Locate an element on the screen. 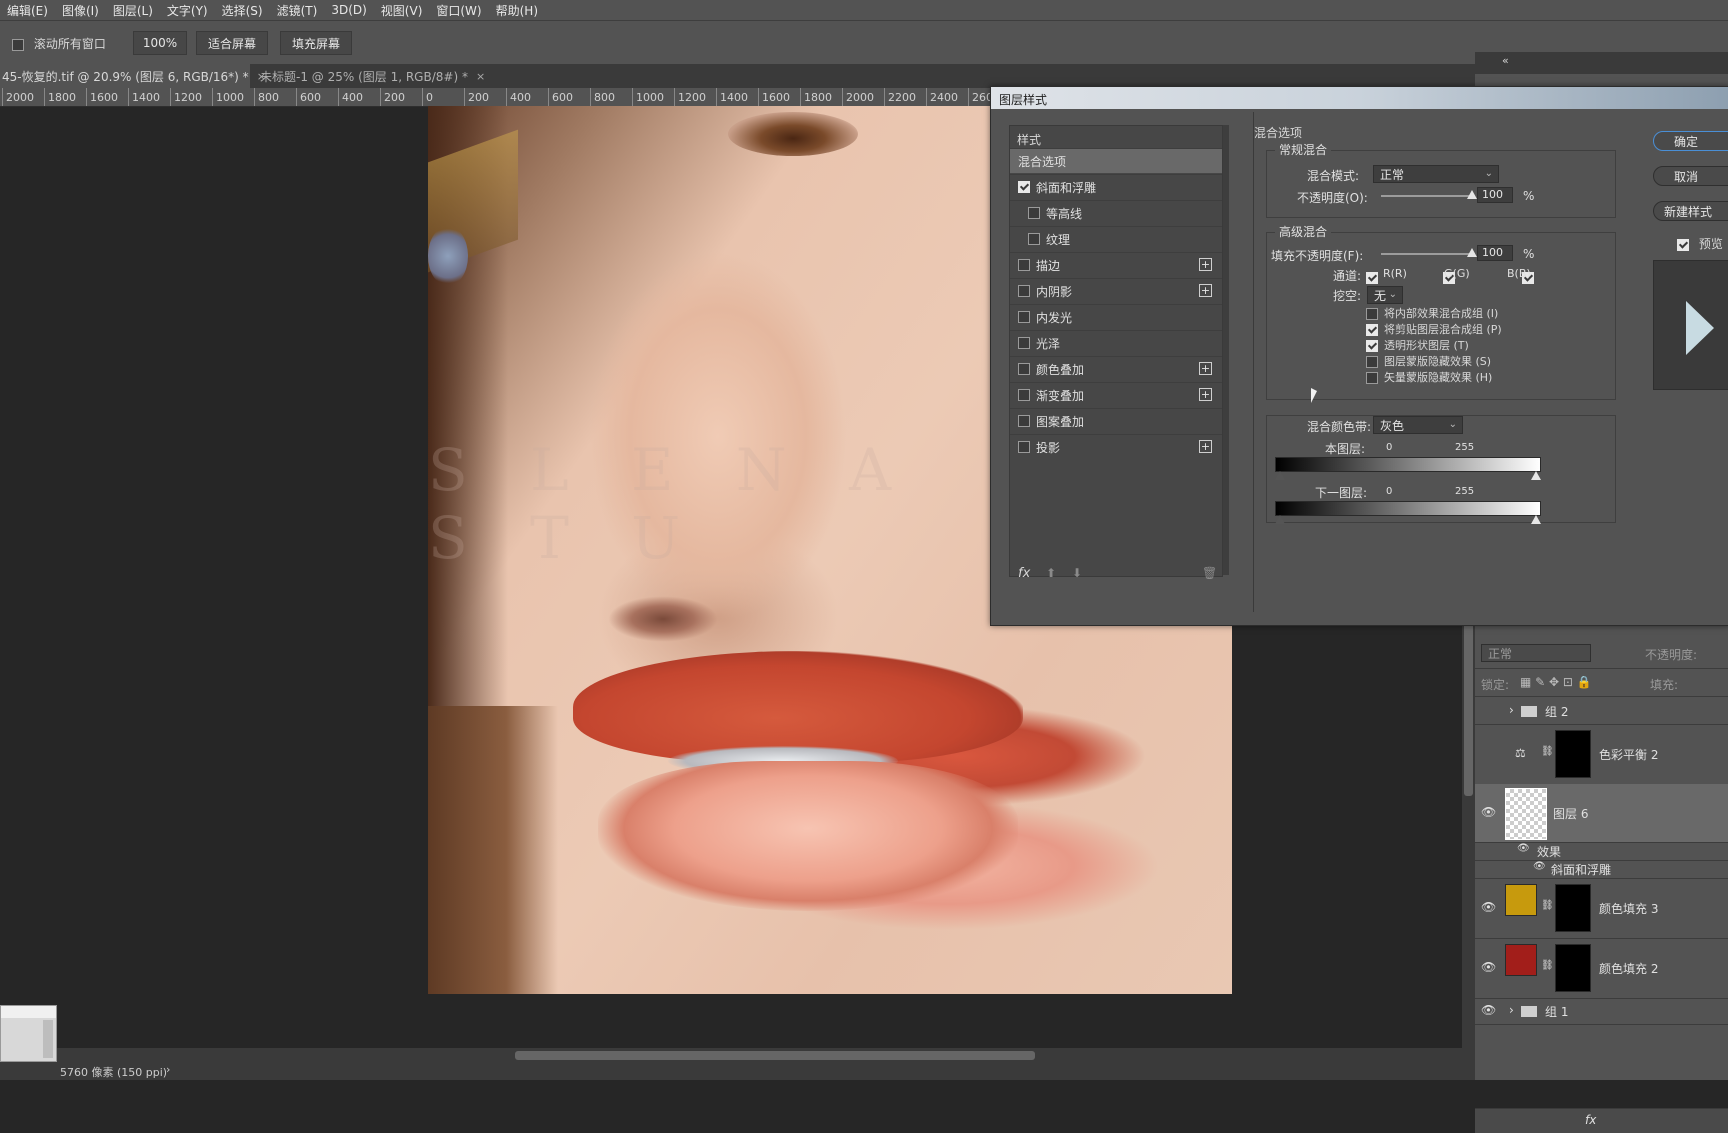 This screenshot has height=1133, width=1728. layer-row: 👁 效果 is located at coordinates (1601, 851).